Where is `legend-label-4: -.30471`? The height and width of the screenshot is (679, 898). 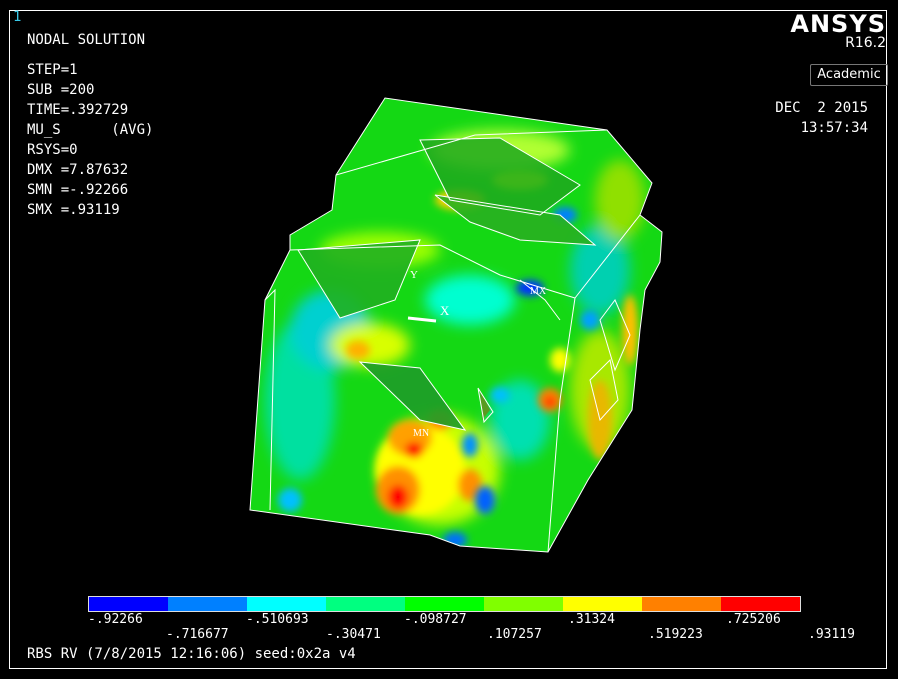 legend-label-4: -.30471 is located at coordinates (353, 634).